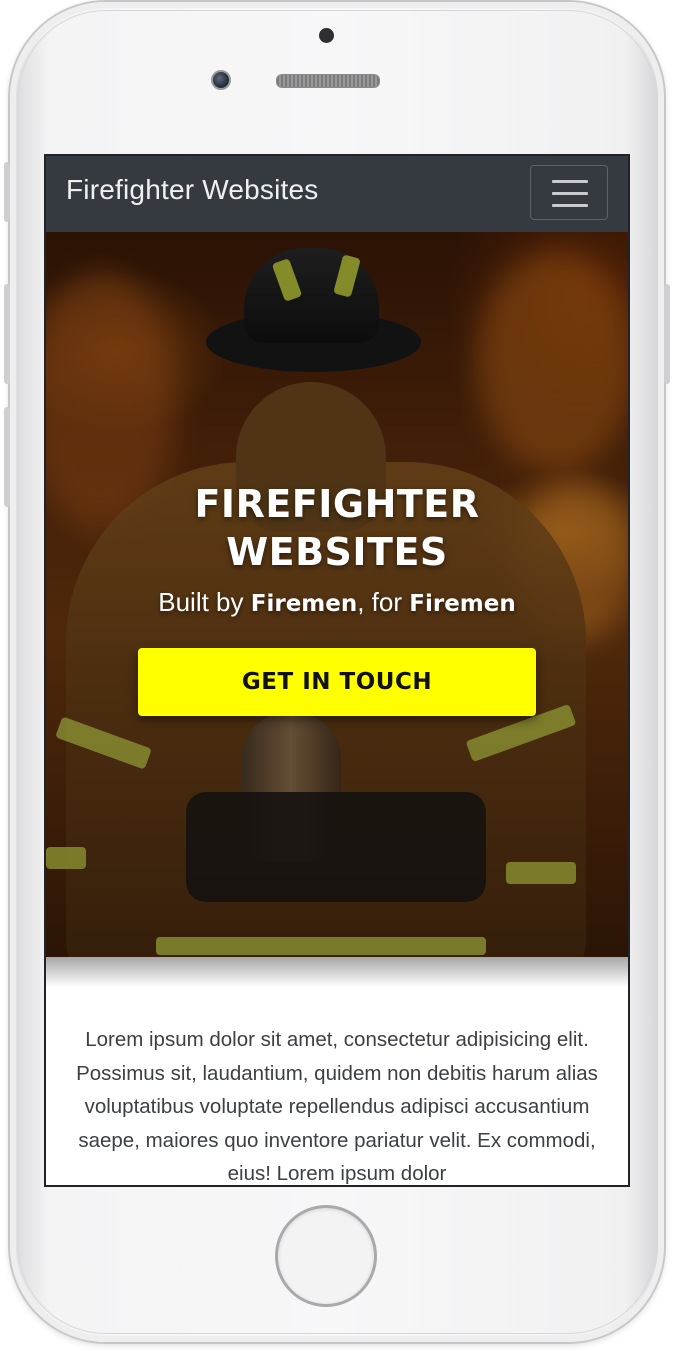 The height and width of the screenshot is (1355, 674). What do you see at coordinates (7, 457) in the screenshot?
I see `volume-down-button` at bounding box center [7, 457].